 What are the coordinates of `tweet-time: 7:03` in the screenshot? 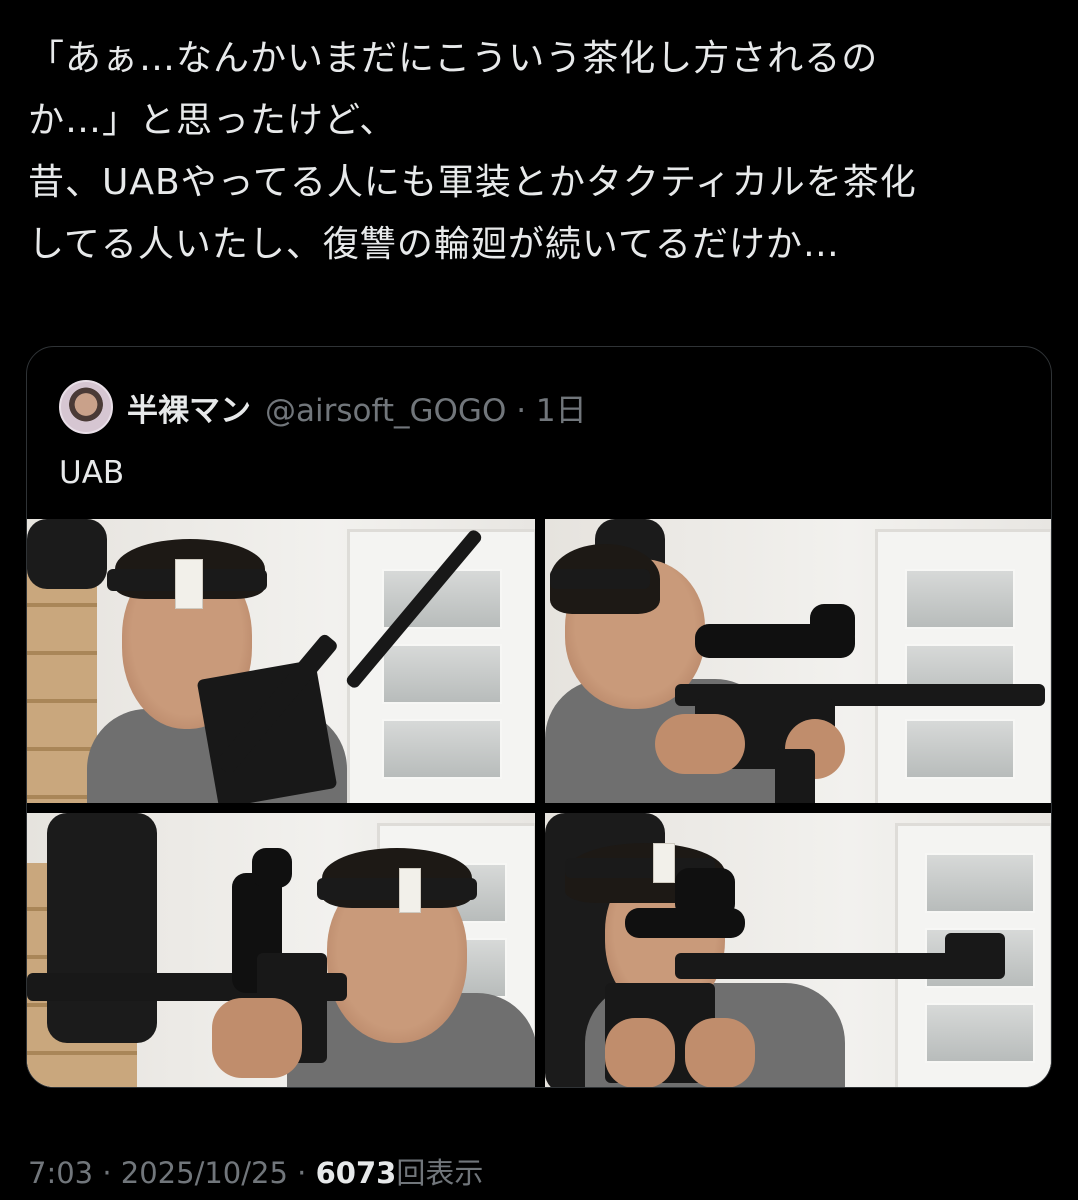 It's located at (60, 1173).